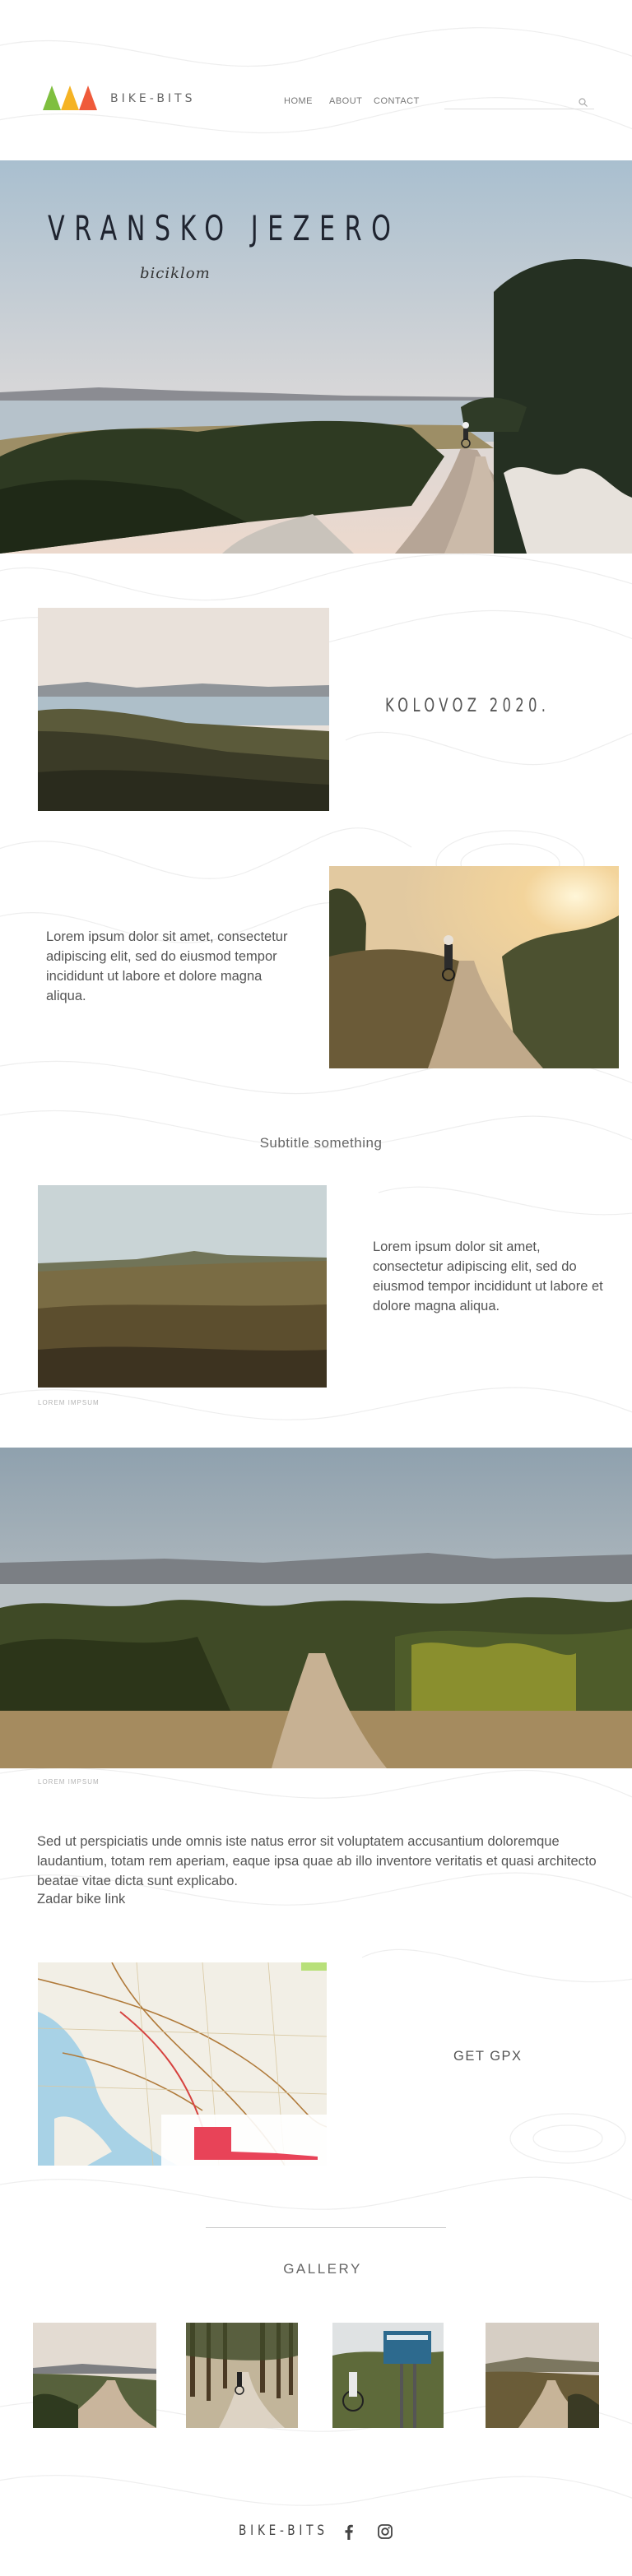 The height and width of the screenshot is (2576, 632). Describe the element at coordinates (69, 1782) in the screenshot. I see `wide-caption: LOREM IMPSUM` at that location.